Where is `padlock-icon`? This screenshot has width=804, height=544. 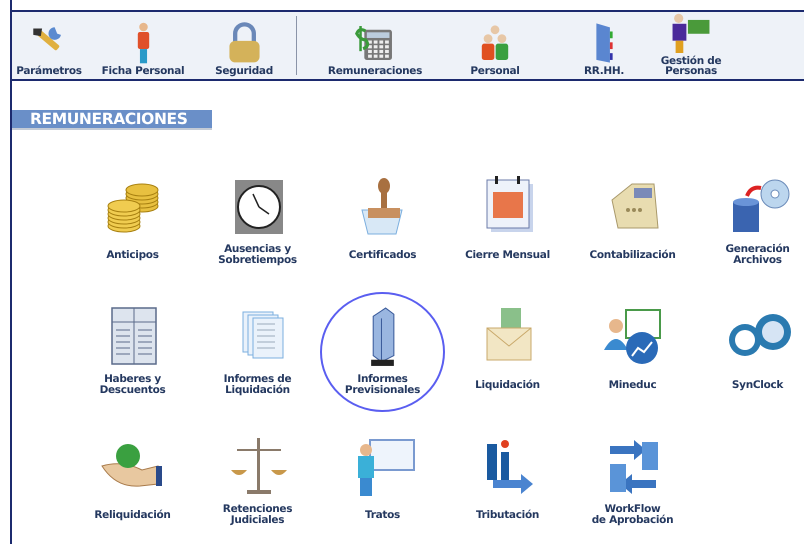
padlock-icon is located at coordinates (244, 43).